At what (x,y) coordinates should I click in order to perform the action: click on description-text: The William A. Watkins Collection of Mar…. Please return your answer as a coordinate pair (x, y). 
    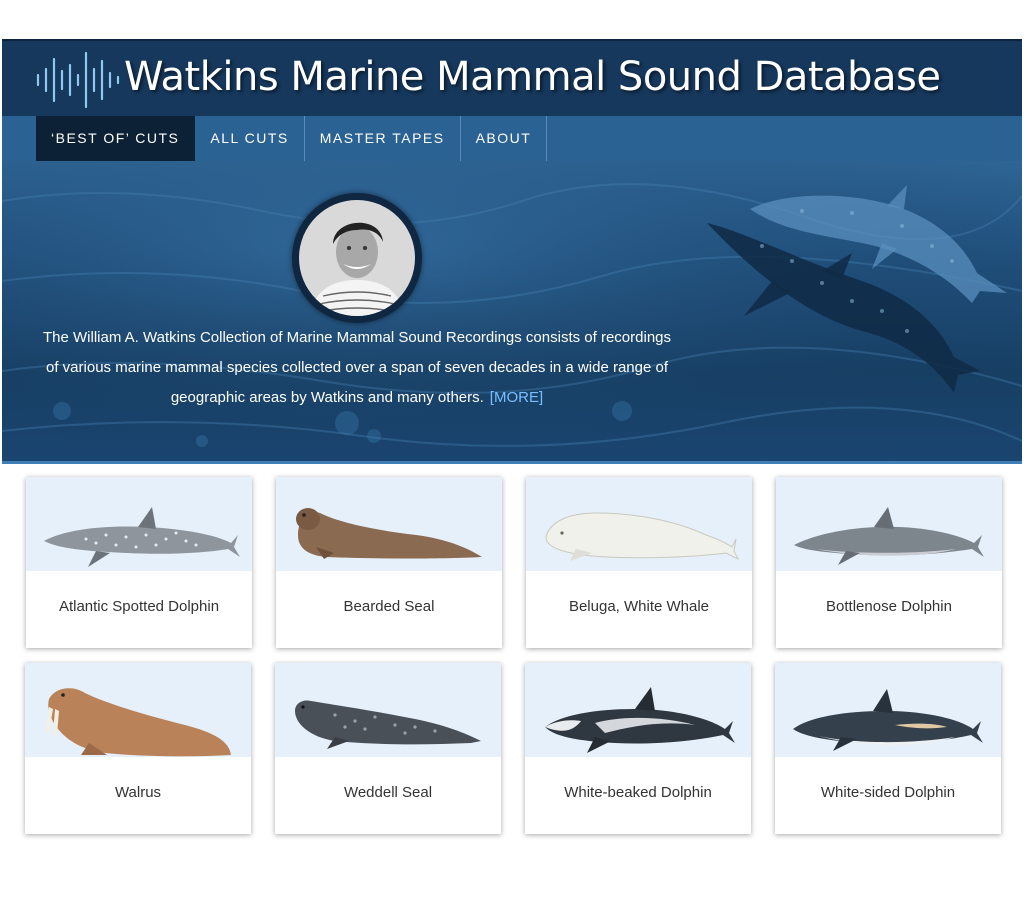
    Looking at the image, I should click on (356, 367).